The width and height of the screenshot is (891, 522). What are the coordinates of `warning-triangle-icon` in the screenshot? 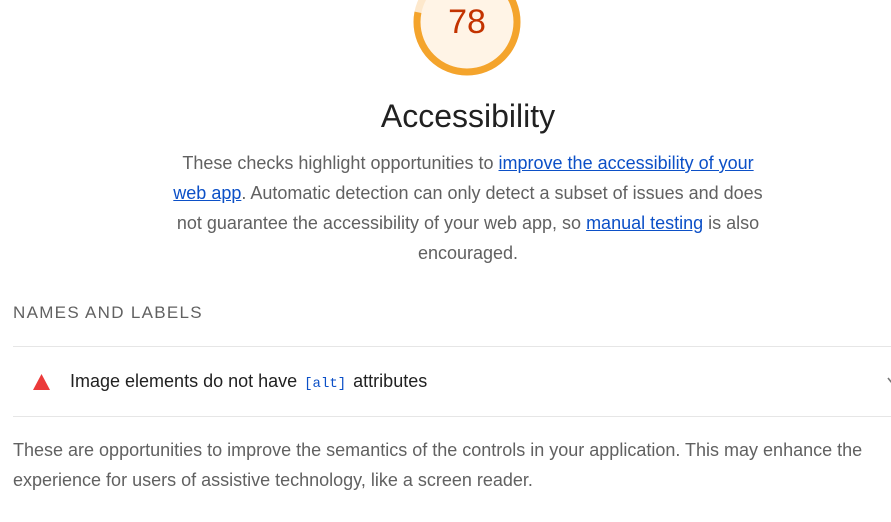 It's located at (41, 382).